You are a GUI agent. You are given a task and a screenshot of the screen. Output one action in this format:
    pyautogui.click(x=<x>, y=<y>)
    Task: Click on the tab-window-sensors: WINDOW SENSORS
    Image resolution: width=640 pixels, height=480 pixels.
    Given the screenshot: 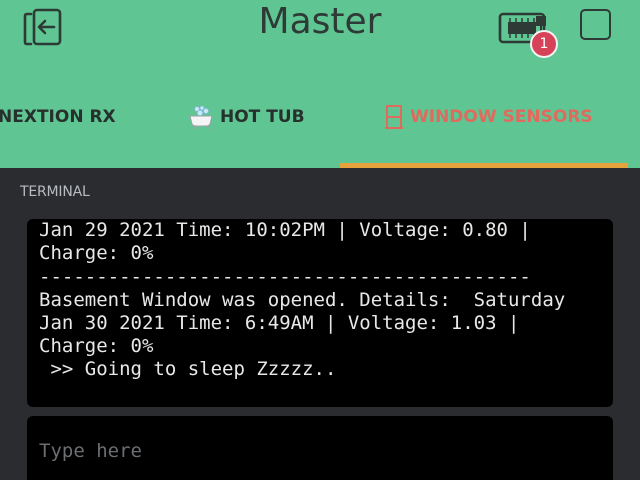 What is the action you would take?
    pyautogui.click(x=484, y=117)
    